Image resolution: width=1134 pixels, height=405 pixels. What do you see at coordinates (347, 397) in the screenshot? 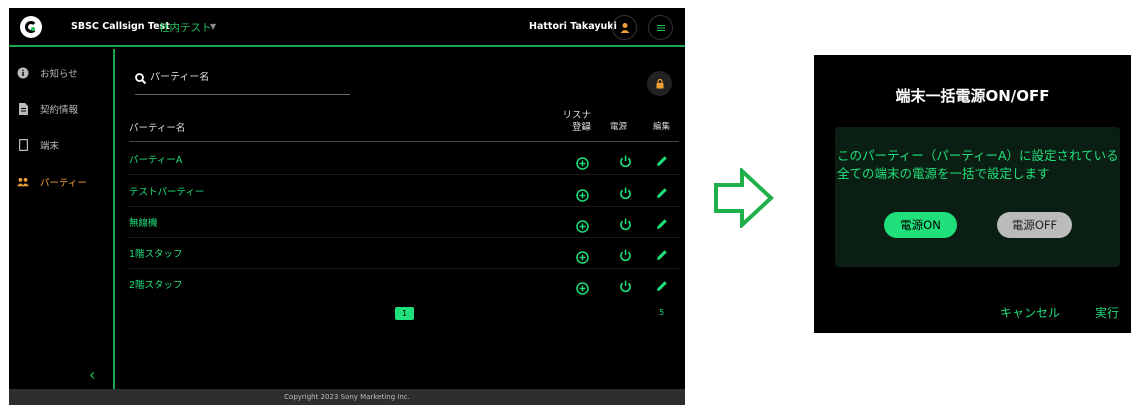
I see `footer-copyright: Copyright 2023 Sony Marketing Inc.` at bounding box center [347, 397].